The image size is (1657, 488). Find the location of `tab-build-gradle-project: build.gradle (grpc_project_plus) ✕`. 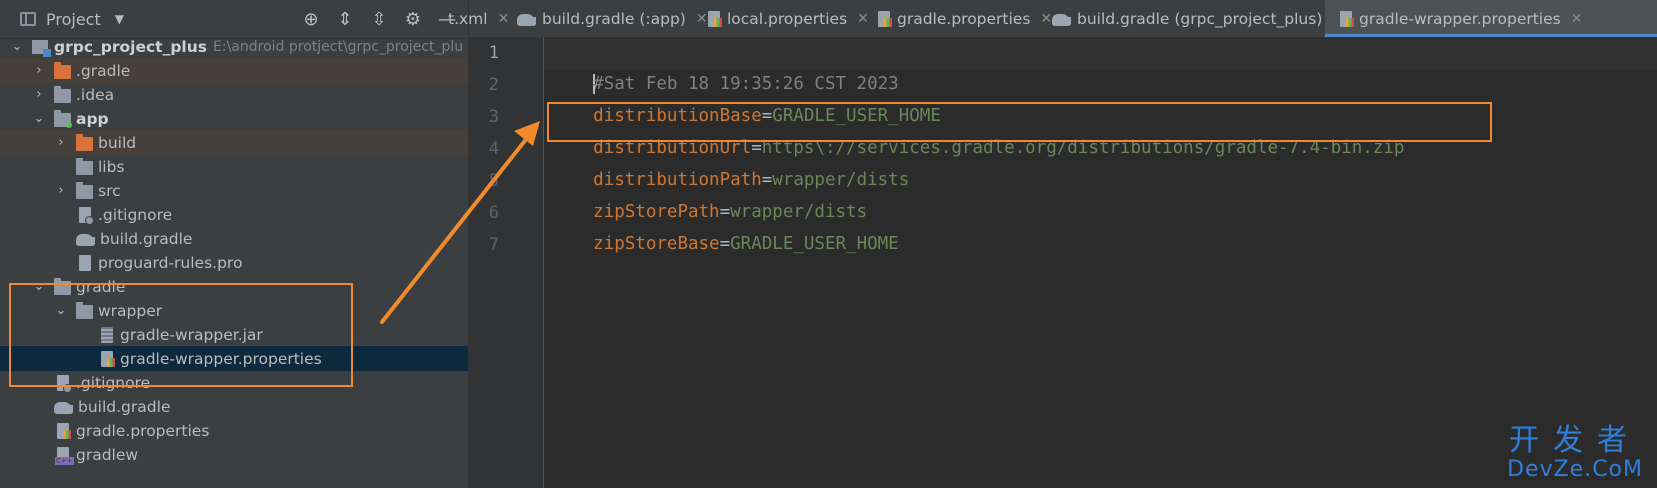

tab-build-gradle-project: build.gradle (grpc_project_plus) ✕ is located at coordinates (1198, 18).